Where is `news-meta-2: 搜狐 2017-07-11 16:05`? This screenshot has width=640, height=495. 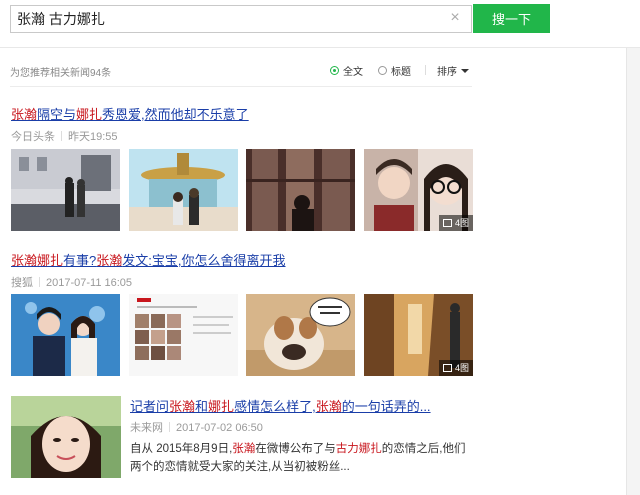
news-meta-2: 搜狐 2017-07-11 16:05 is located at coordinates (71, 282).